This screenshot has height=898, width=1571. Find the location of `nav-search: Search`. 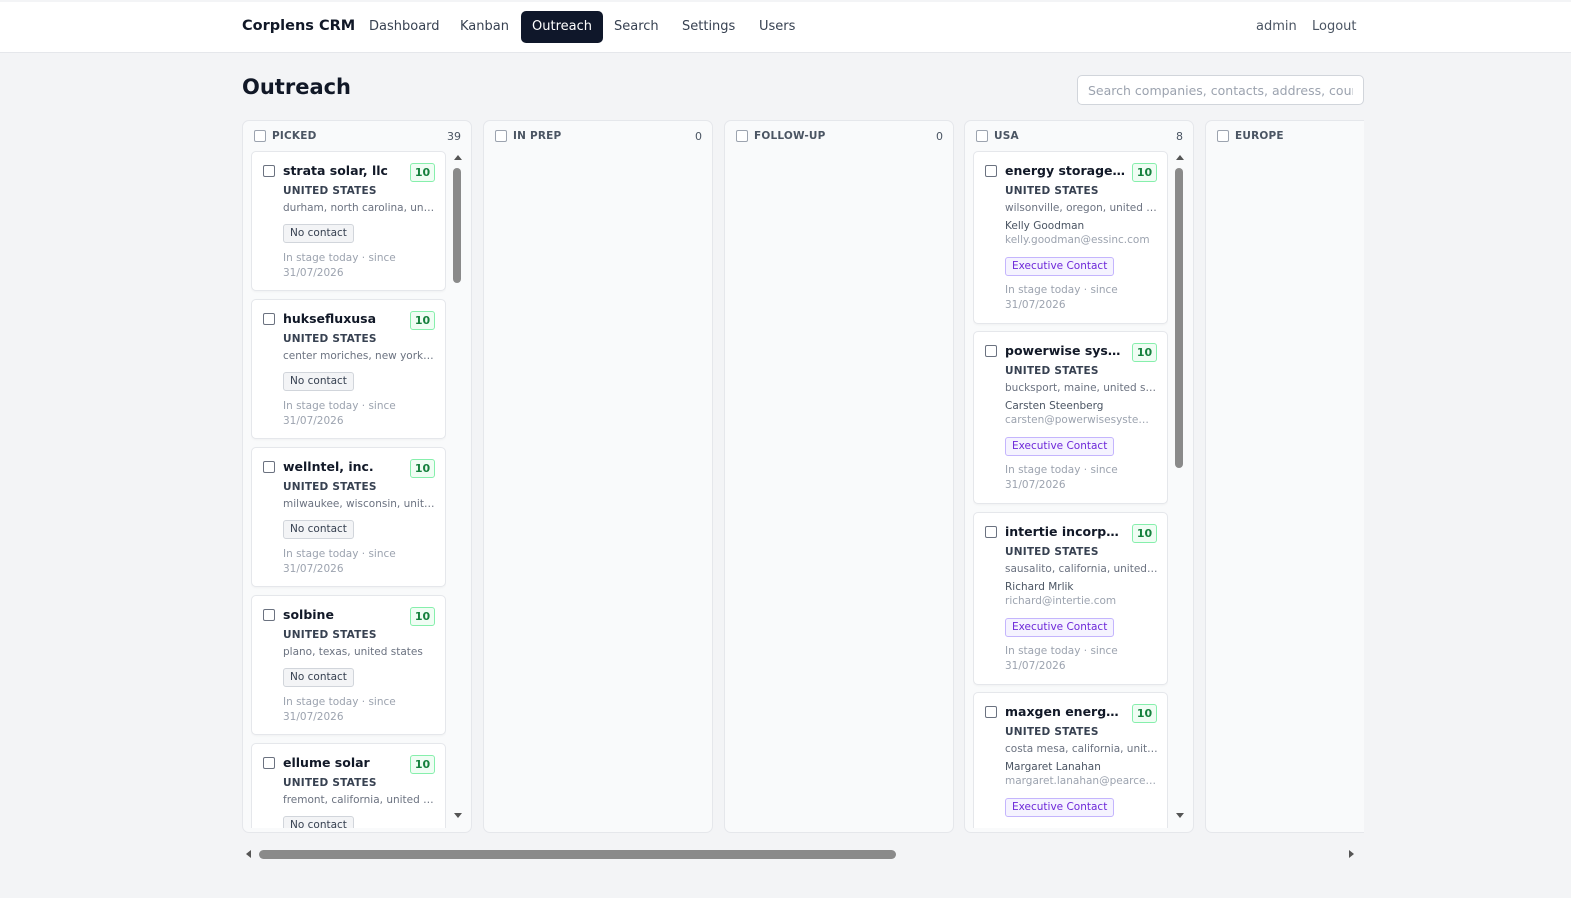

nav-search: Search is located at coordinates (636, 27).